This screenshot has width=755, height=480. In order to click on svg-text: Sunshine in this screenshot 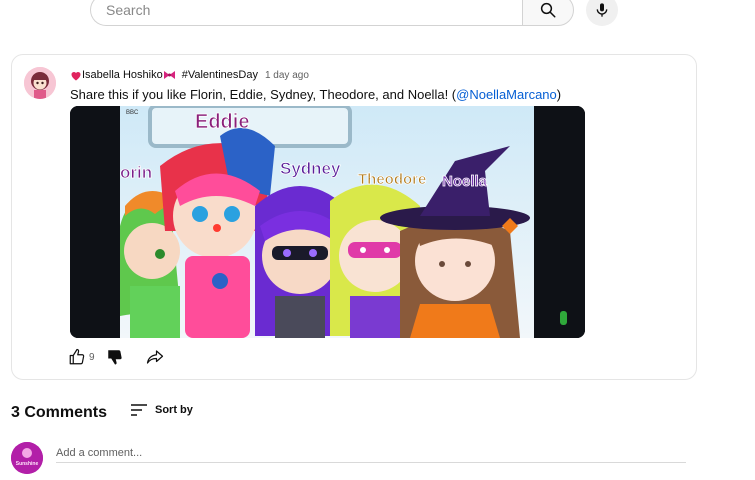, I will do `click(27, 464)`.